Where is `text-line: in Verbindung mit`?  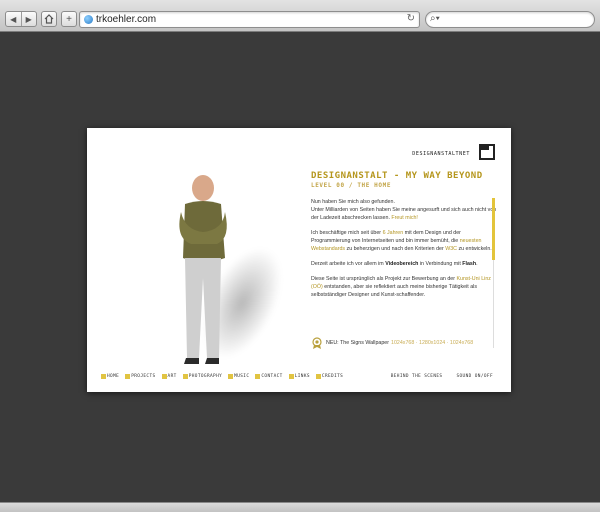
text-line: in Verbindung mit is located at coordinates (440, 264).